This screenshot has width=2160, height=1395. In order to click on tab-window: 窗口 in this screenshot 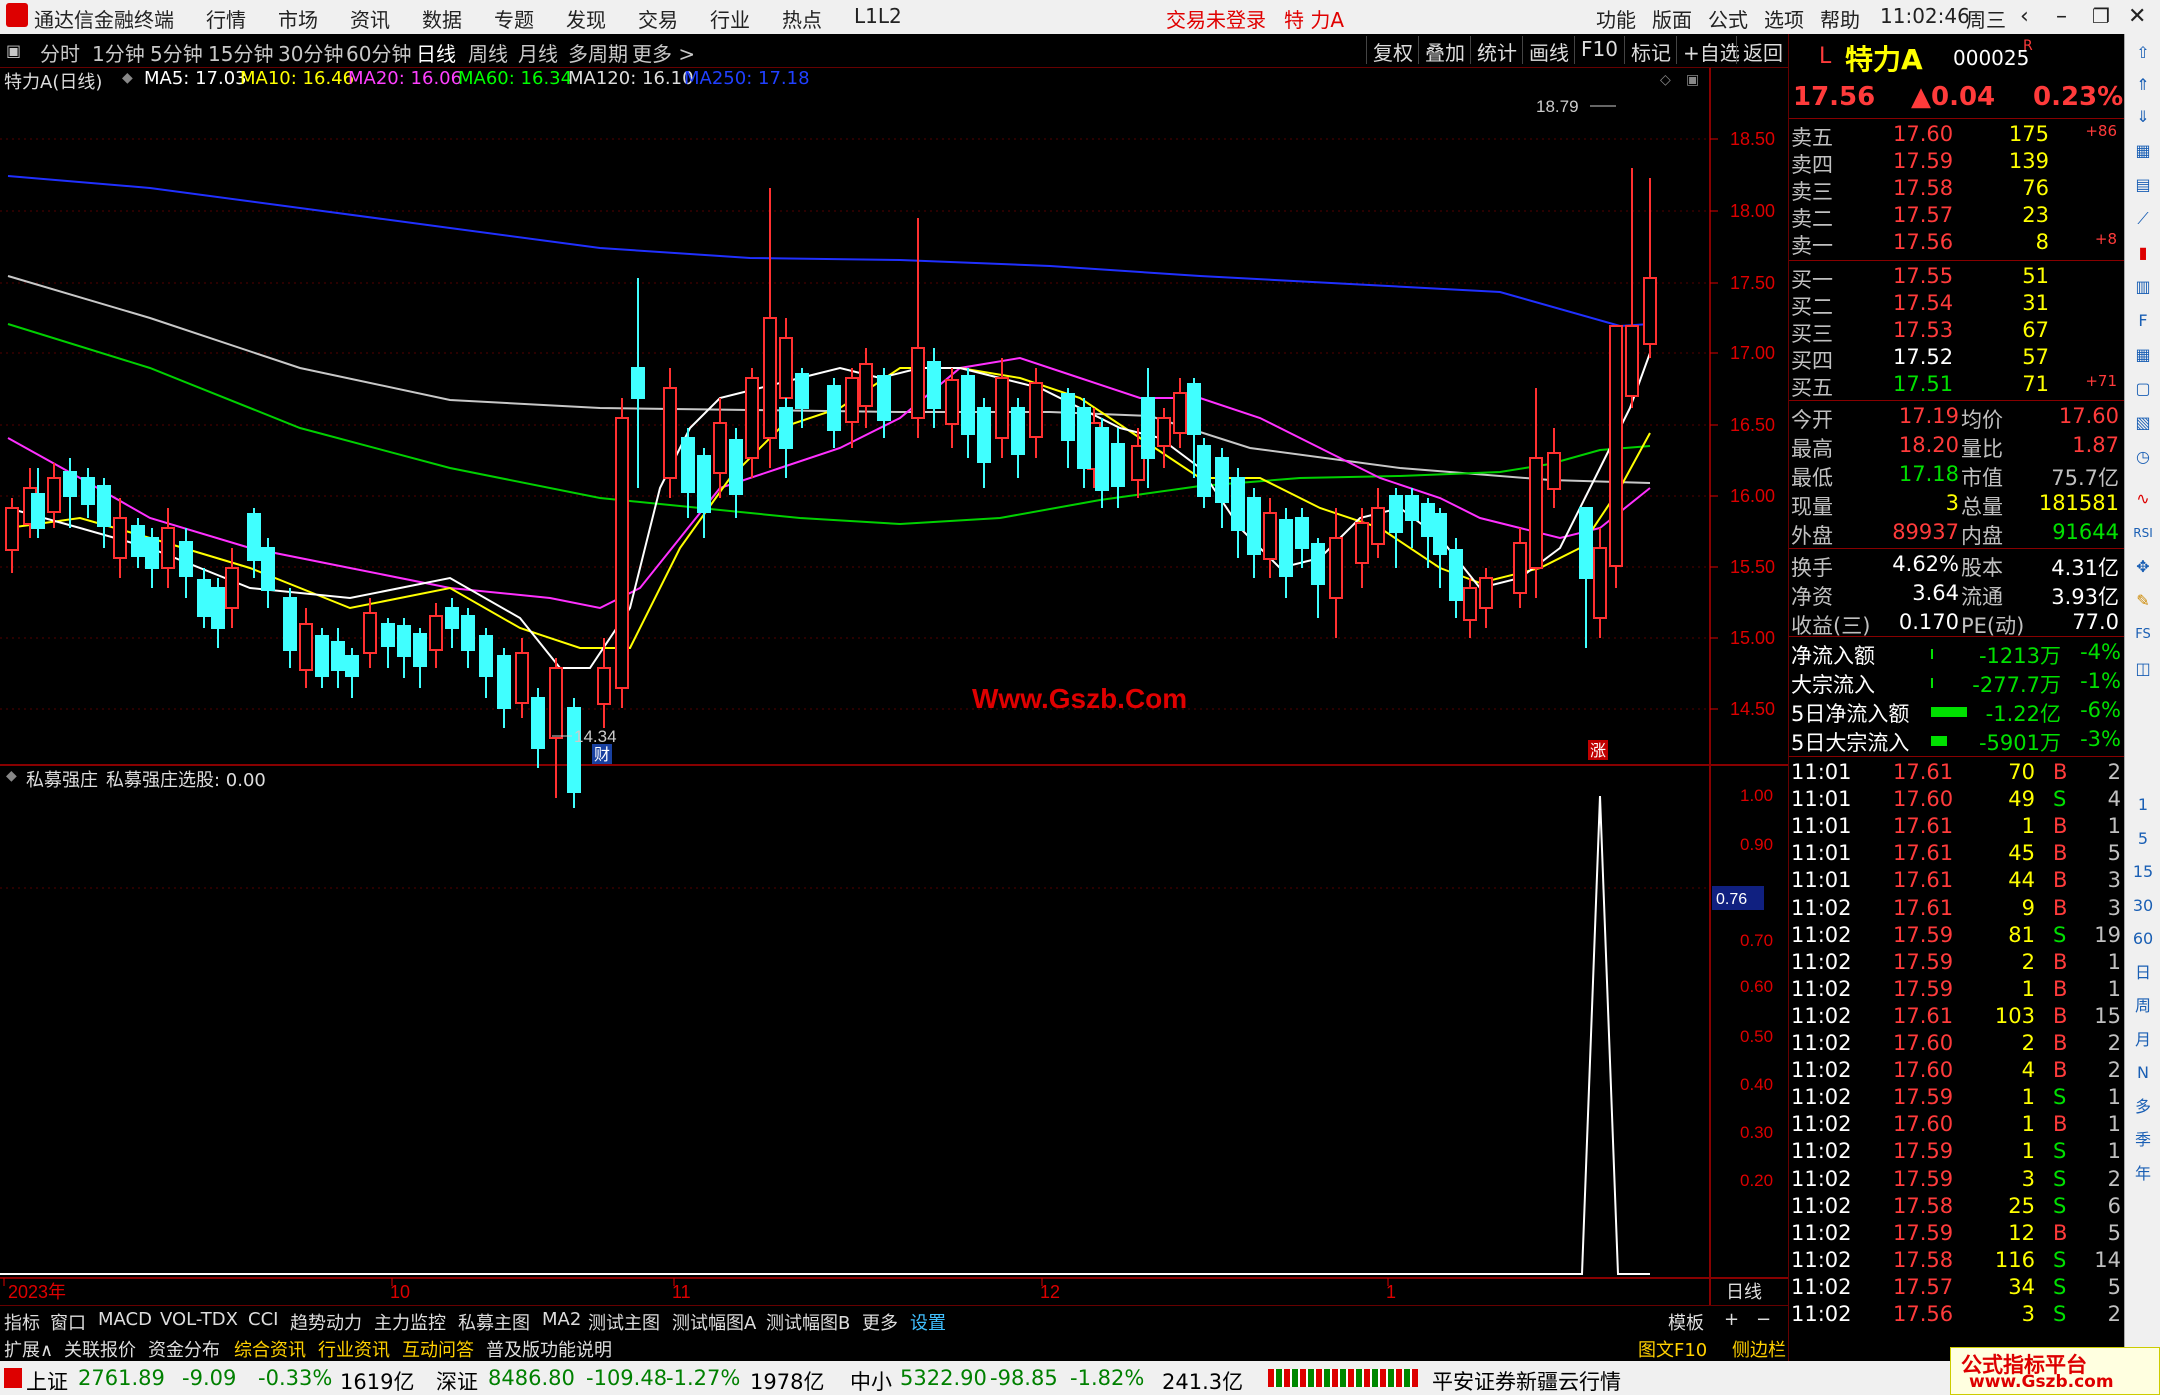, I will do `click(68, 1322)`.